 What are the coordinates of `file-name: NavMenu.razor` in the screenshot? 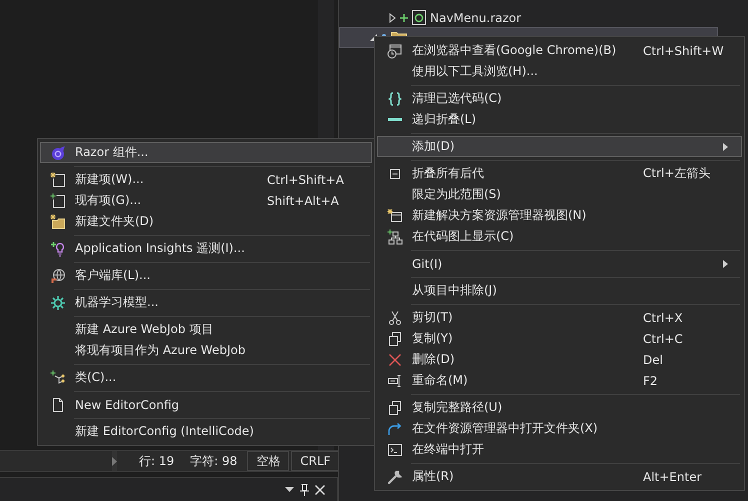 It's located at (476, 17).